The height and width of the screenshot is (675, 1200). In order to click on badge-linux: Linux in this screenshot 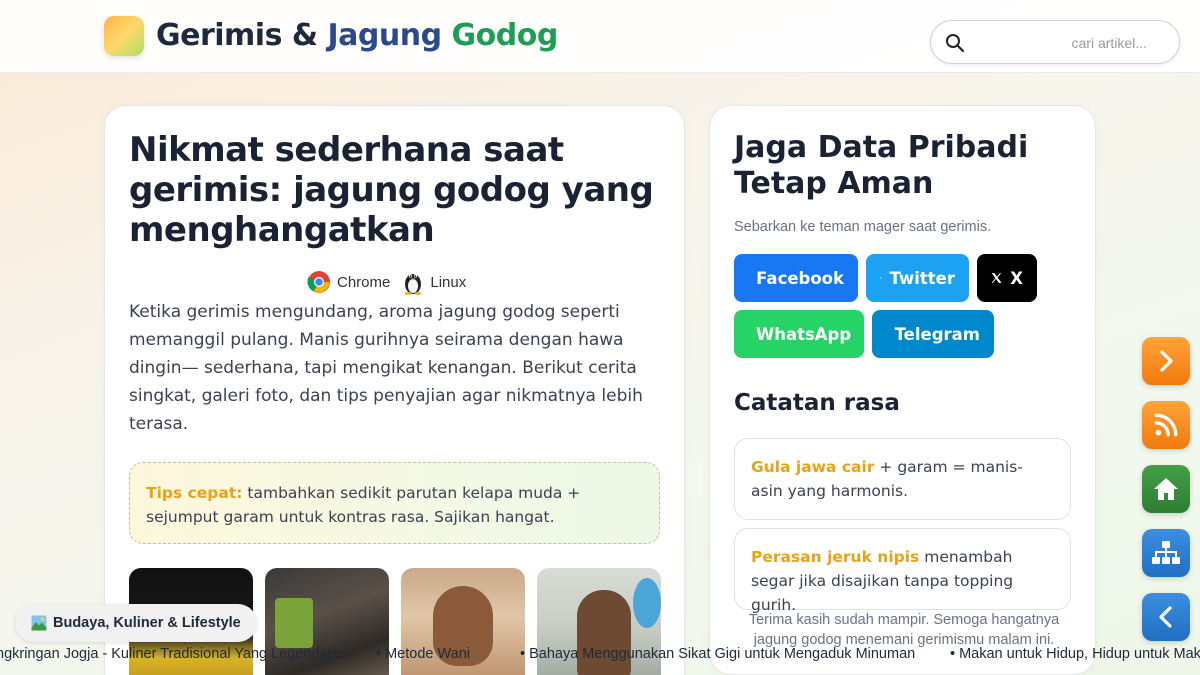, I will do `click(434, 282)`.